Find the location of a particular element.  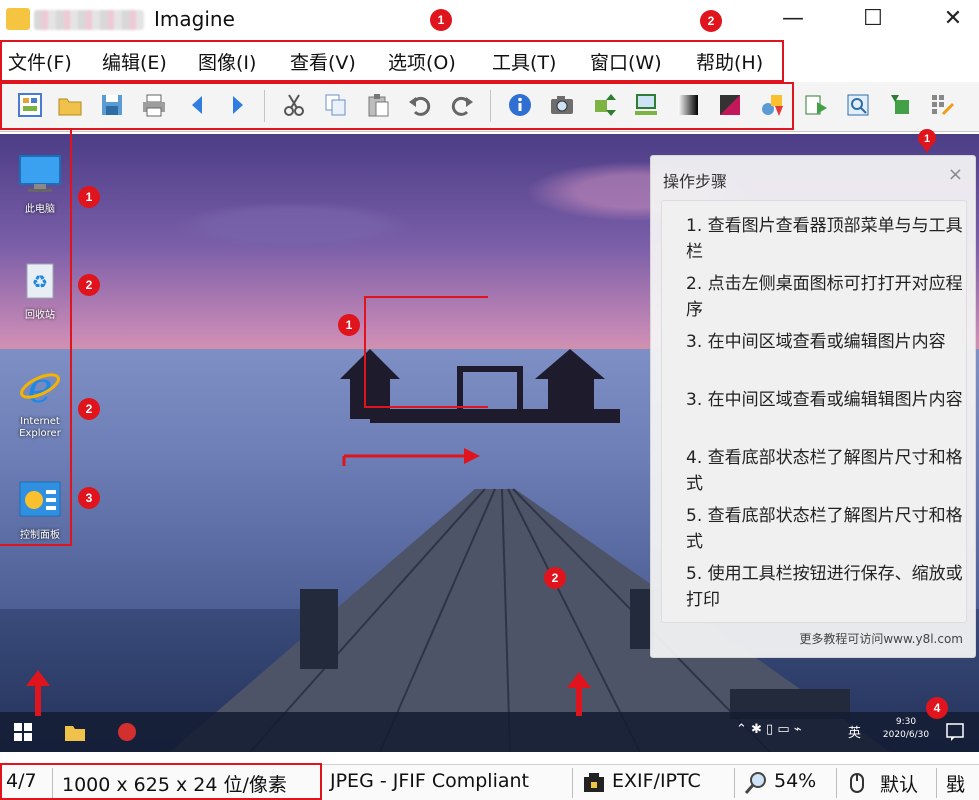

desktop-icon-internet-explorer: e Internet Explorer is located at coordinates (40, 401).